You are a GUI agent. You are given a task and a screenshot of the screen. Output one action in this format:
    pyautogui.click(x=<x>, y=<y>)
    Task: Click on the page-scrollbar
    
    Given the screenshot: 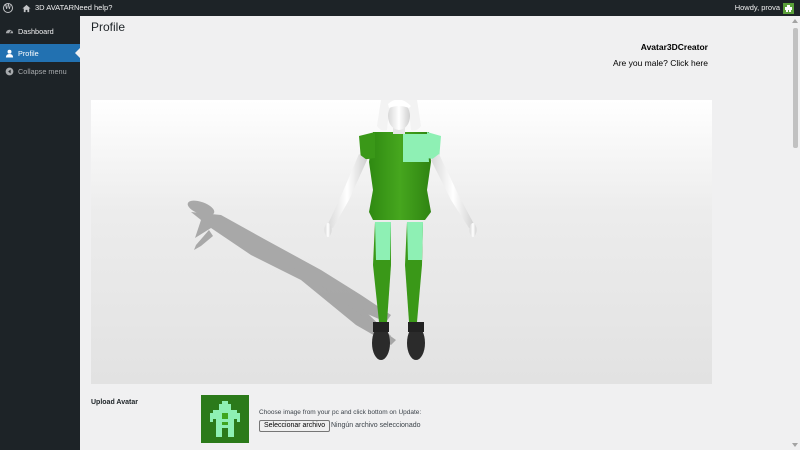 What is the action you would take?
    pyautogui.click(x=795, y=233)
    